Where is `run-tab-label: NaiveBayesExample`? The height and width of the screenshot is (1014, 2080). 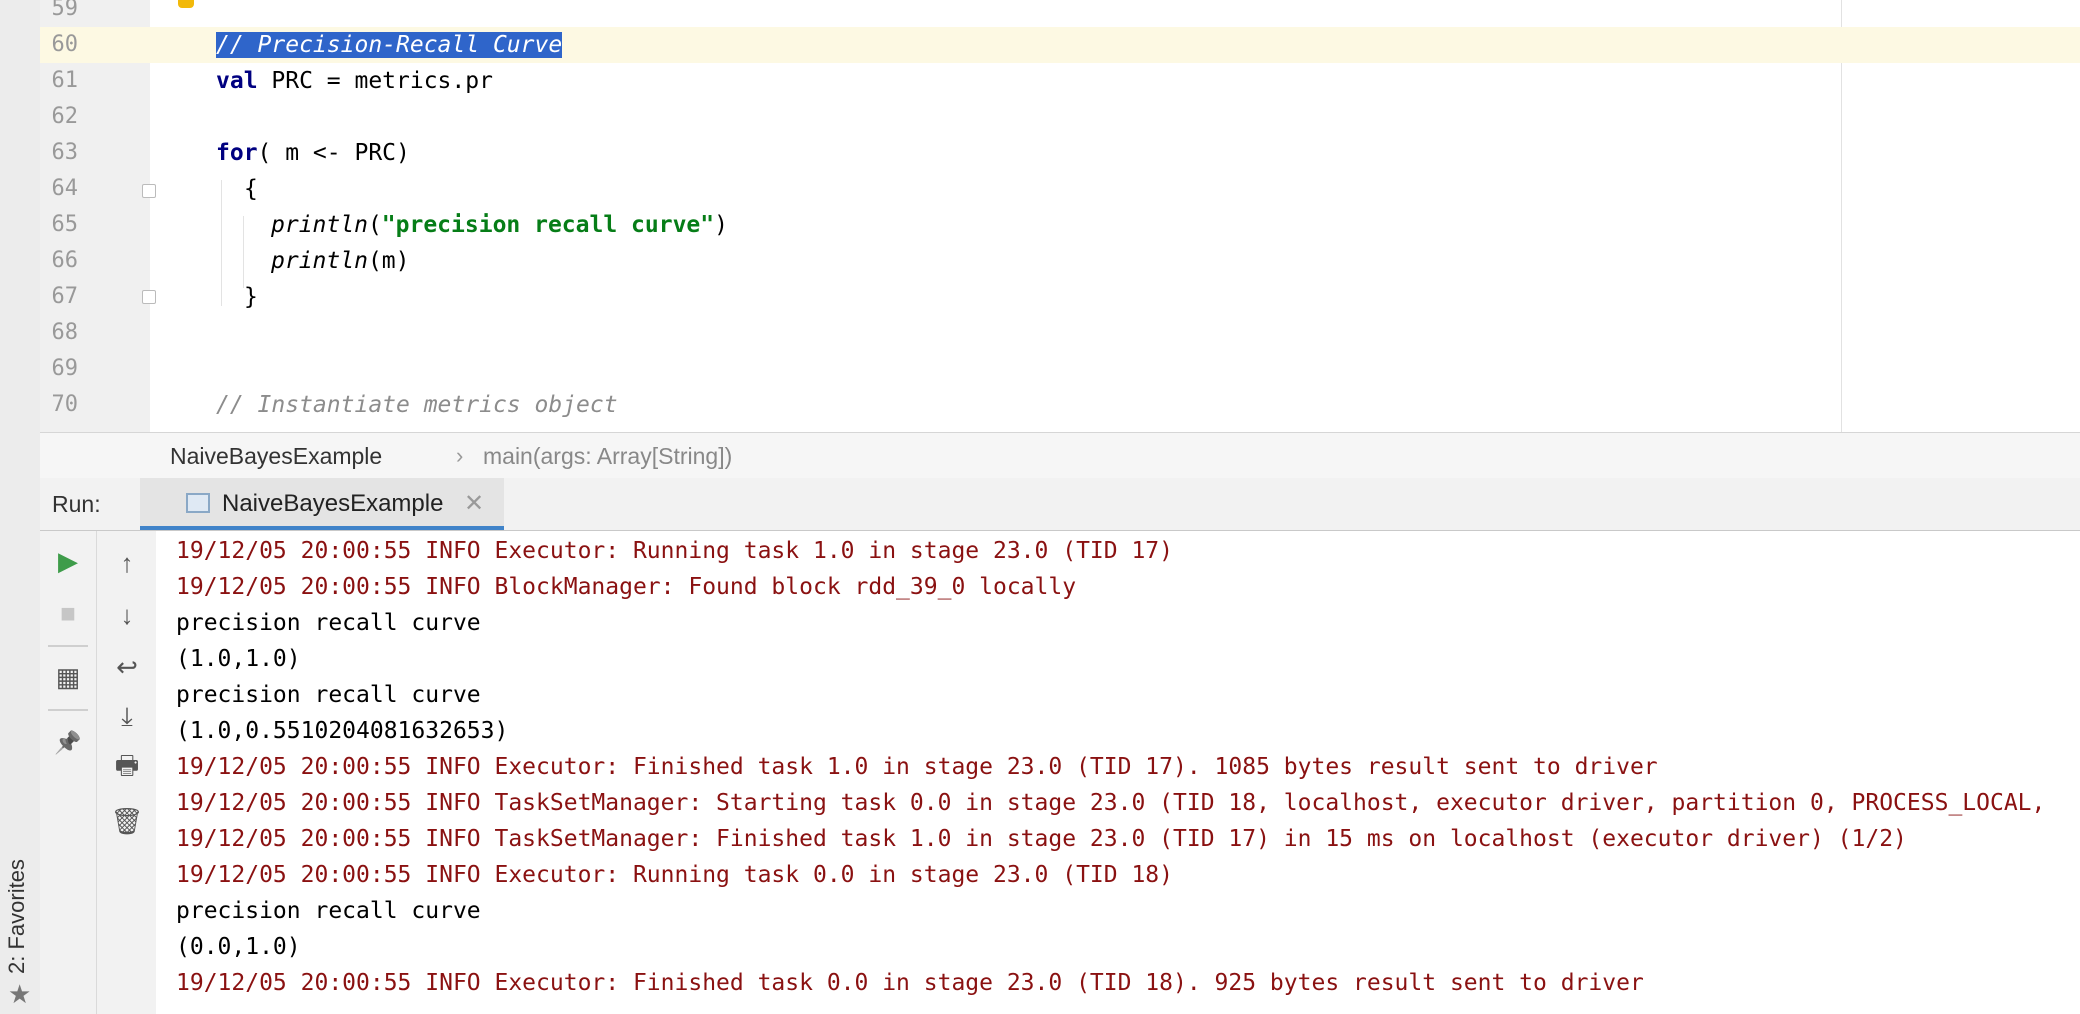 run-tab-label: NaiveBayesExample is located at coordinates (333, 503).